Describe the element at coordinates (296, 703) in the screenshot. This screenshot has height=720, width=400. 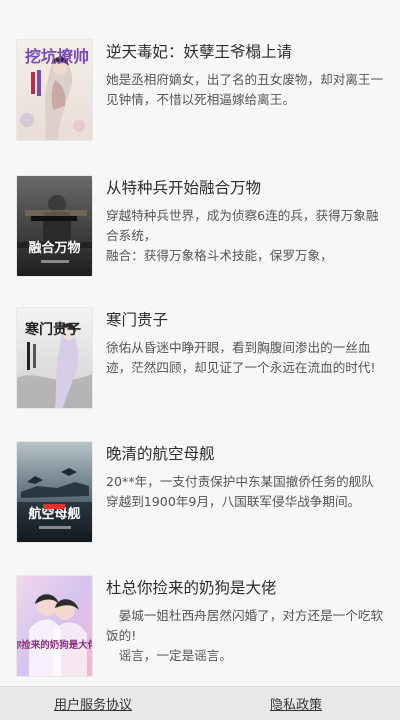
I see `privacy-policy-link: 隐私政策` at that location.